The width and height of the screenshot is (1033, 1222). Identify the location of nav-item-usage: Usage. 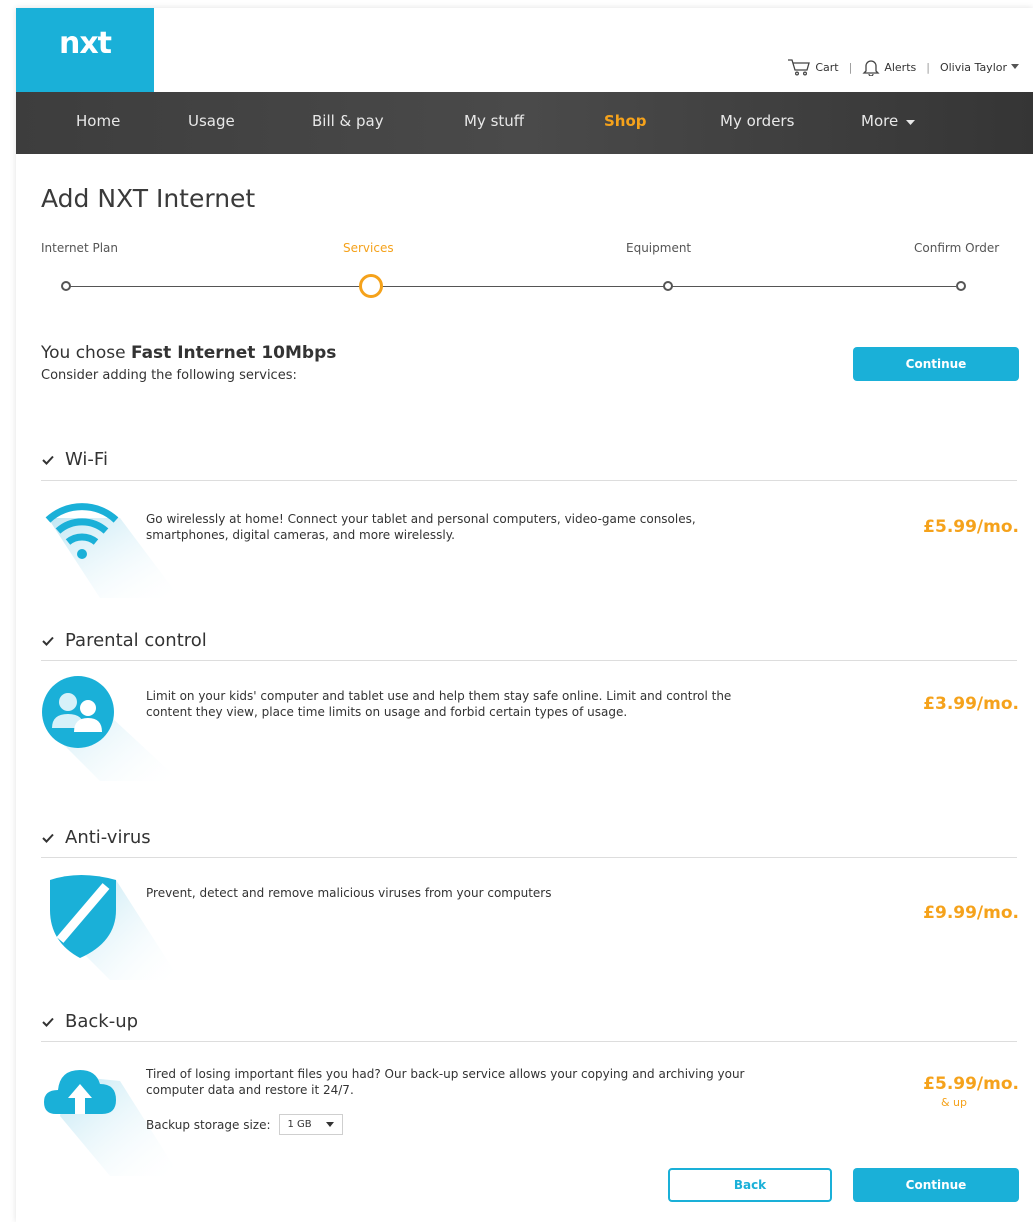
(211, 121).